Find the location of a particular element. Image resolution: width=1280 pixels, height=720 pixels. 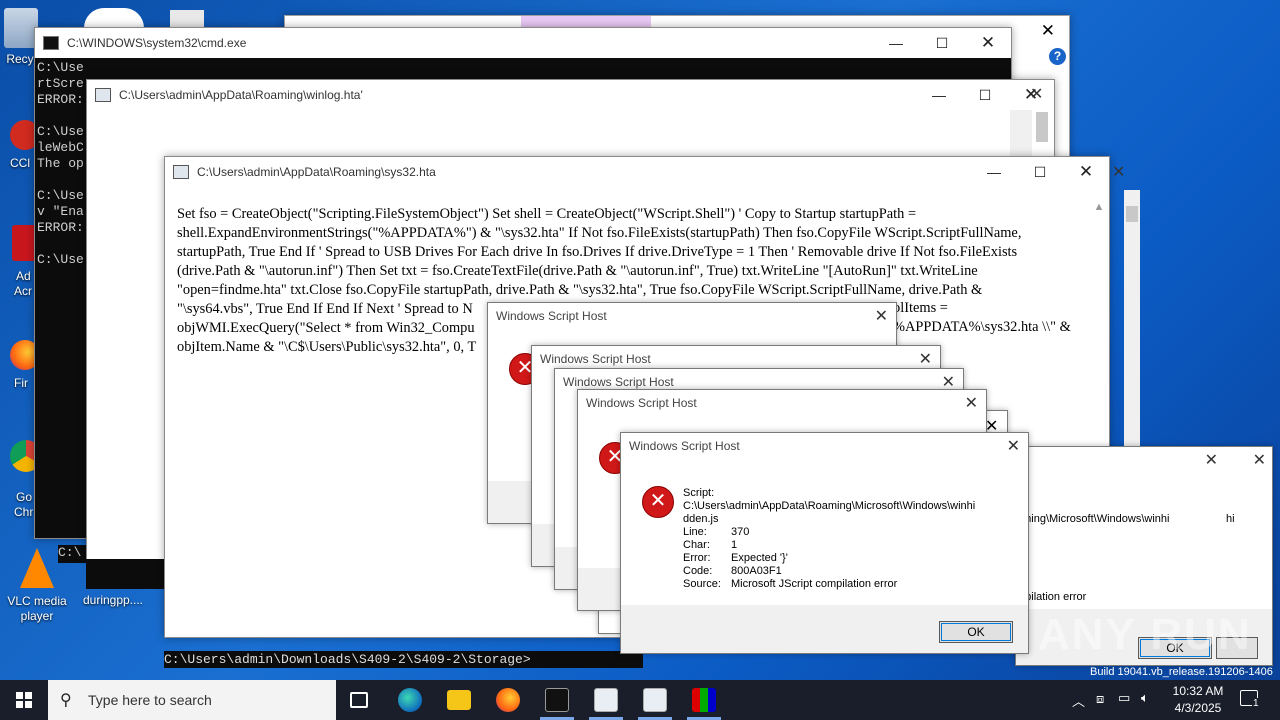

windows-logo-icon is located at coordinates (24, 700).